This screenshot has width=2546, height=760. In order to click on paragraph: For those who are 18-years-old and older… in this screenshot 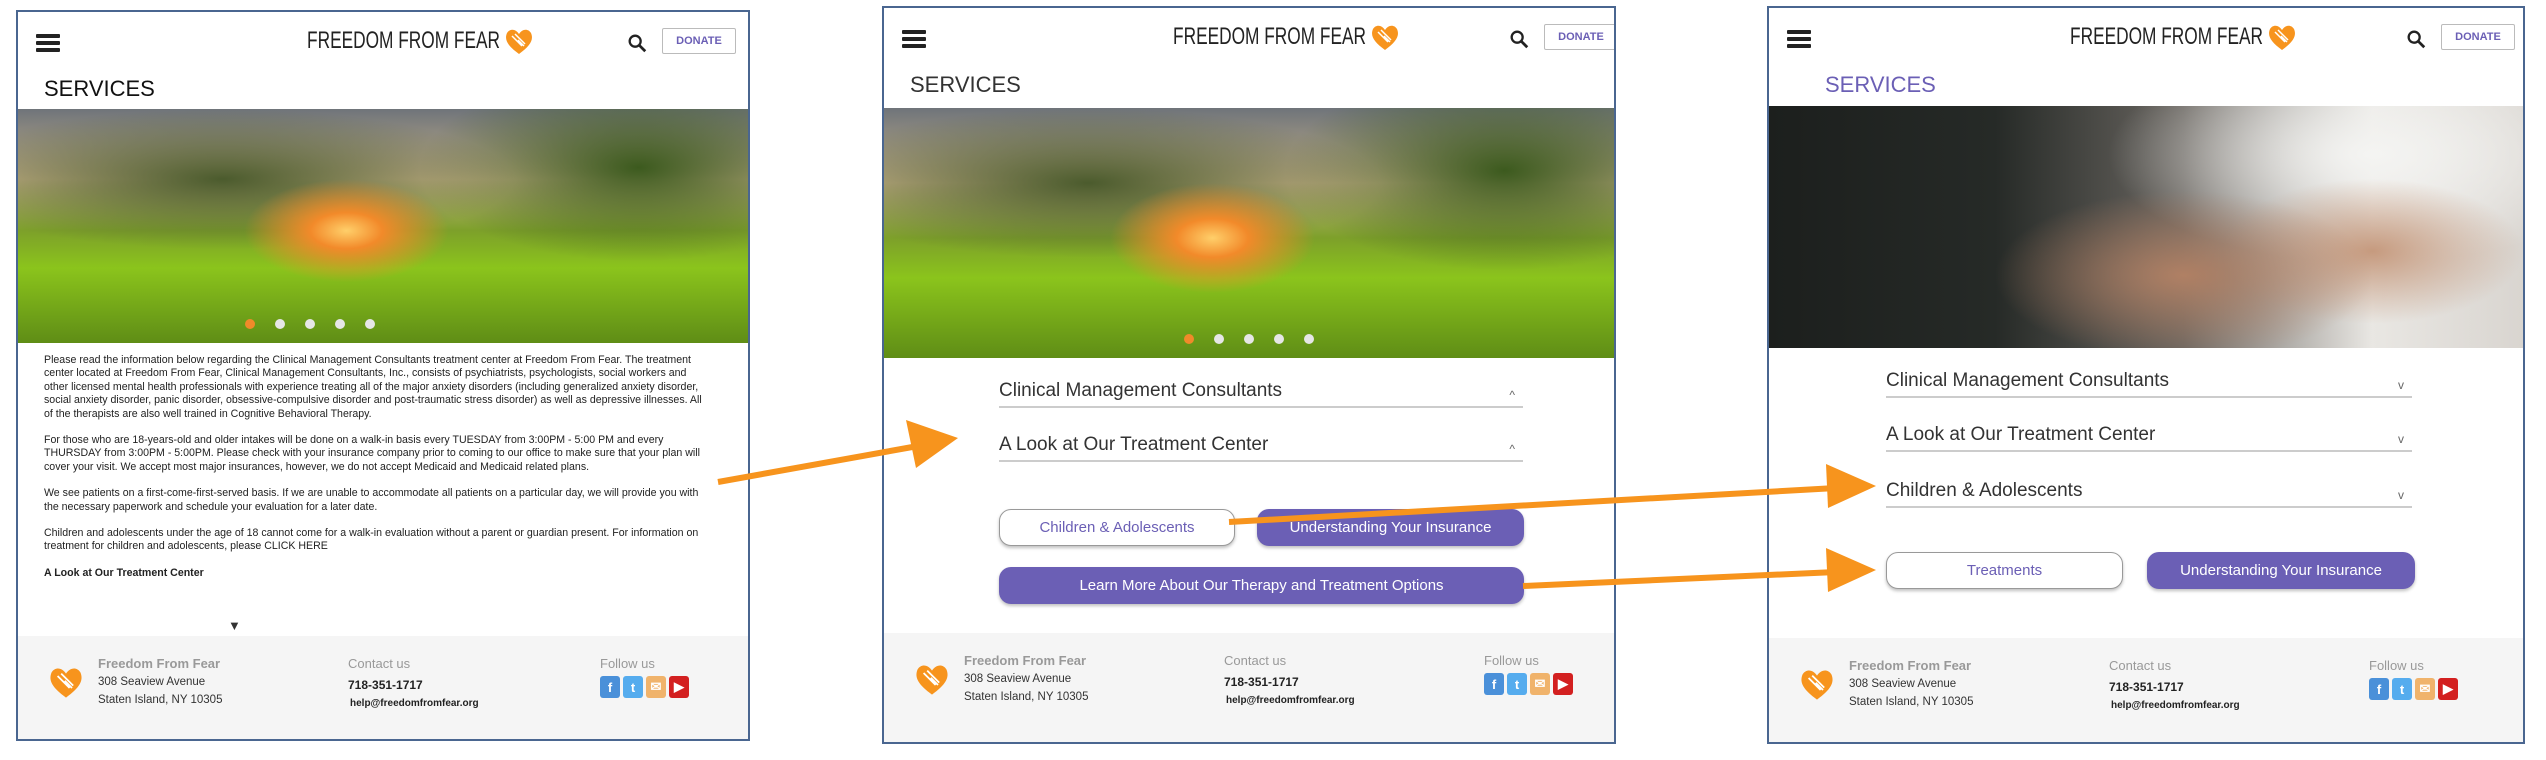, I will do `click(372, 453)`.